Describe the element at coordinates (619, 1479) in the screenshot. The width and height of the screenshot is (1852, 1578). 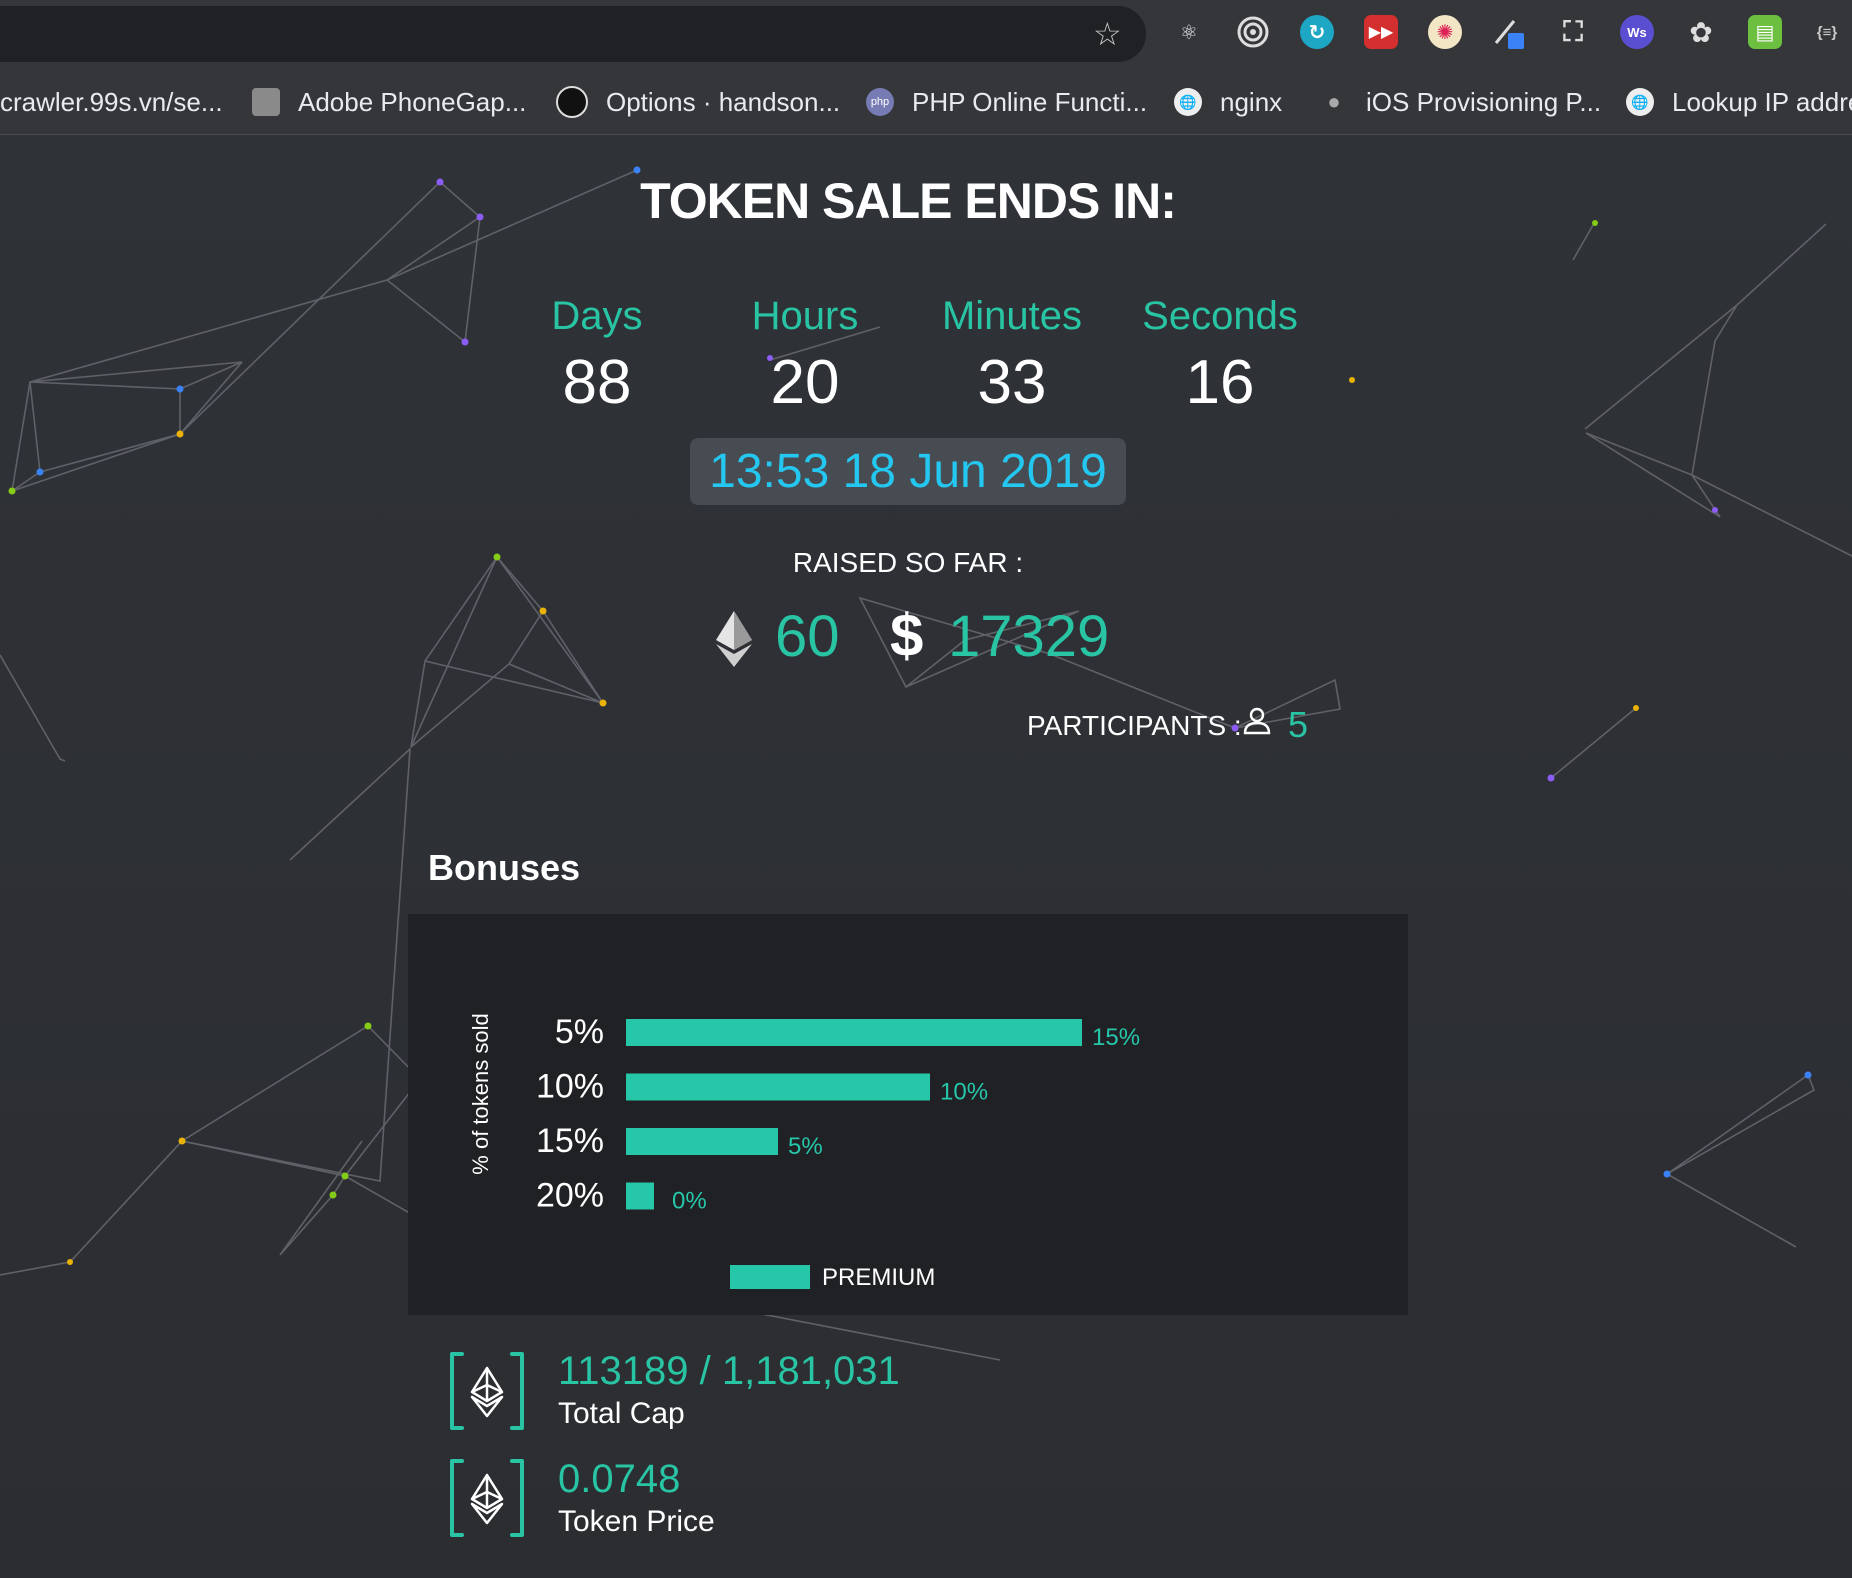
I see `token-price-value: 0.0748` at that location.